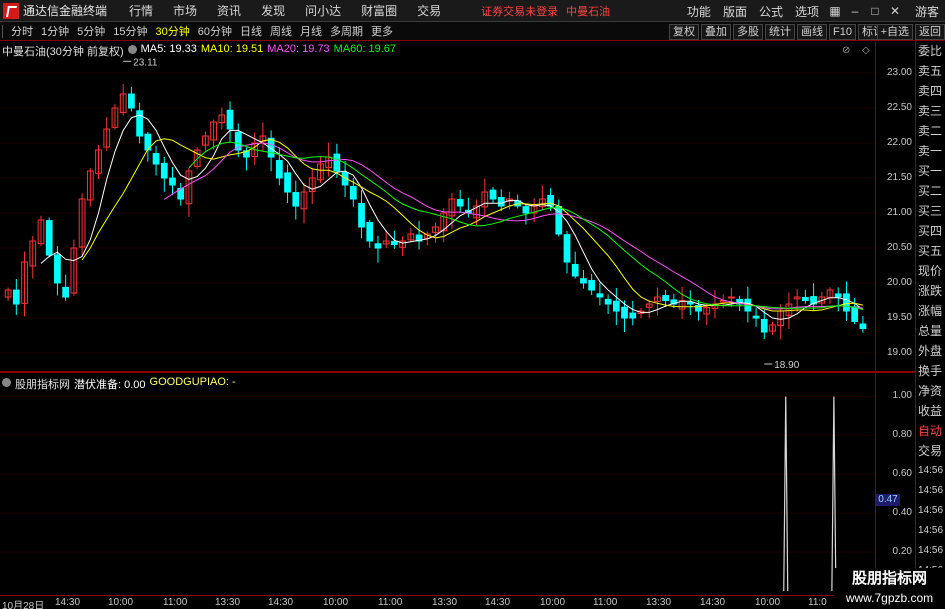  What do you see at coordinates (807, 11) in the screenshot?
I see `menu-options: 选项` at bounding box center [807, 11].